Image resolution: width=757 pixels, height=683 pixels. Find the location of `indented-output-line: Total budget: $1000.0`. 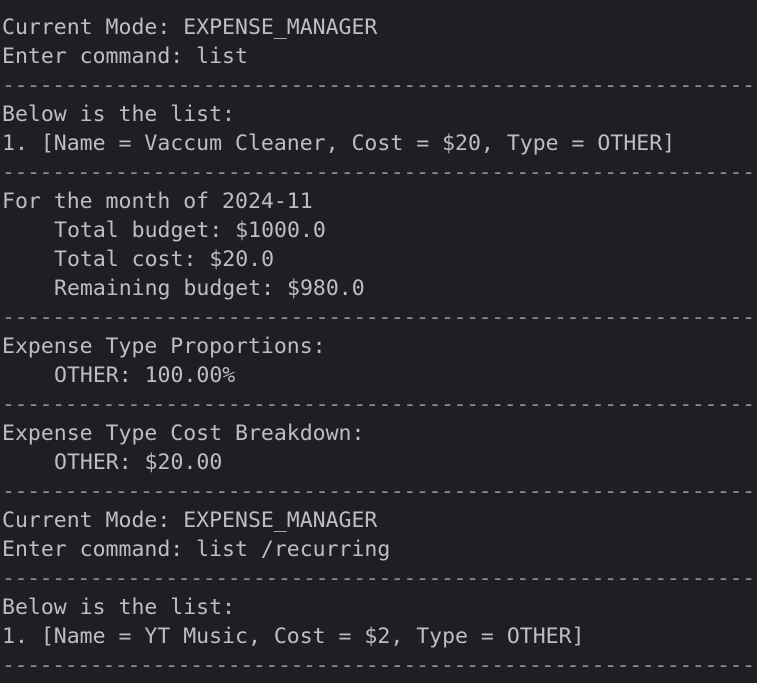

indented-output-line: Total budget: $1000.0 is located at coordinates (379, 230).